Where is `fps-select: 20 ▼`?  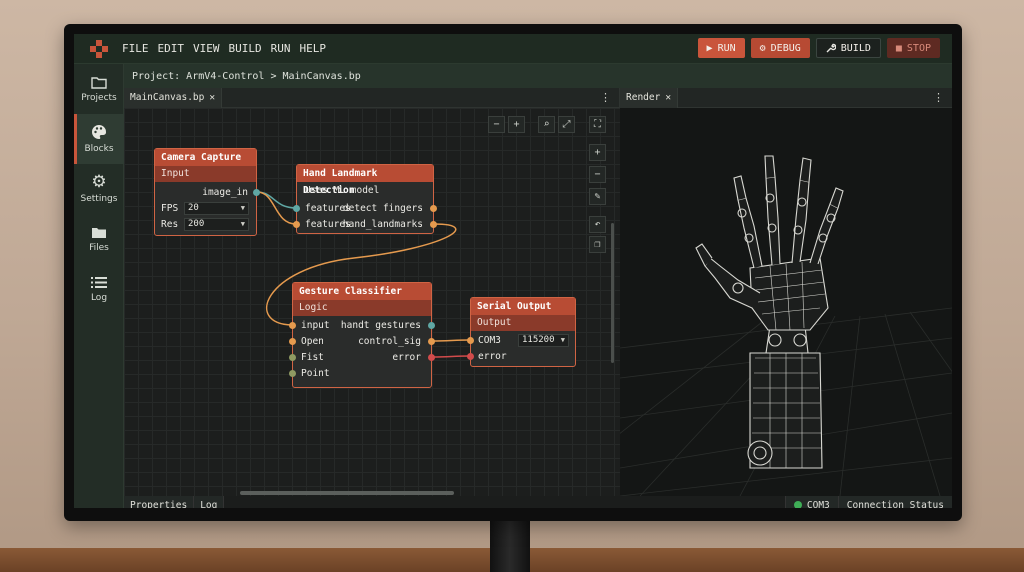 fps-select: 20 ▼ is located at coordinates (216, 208).